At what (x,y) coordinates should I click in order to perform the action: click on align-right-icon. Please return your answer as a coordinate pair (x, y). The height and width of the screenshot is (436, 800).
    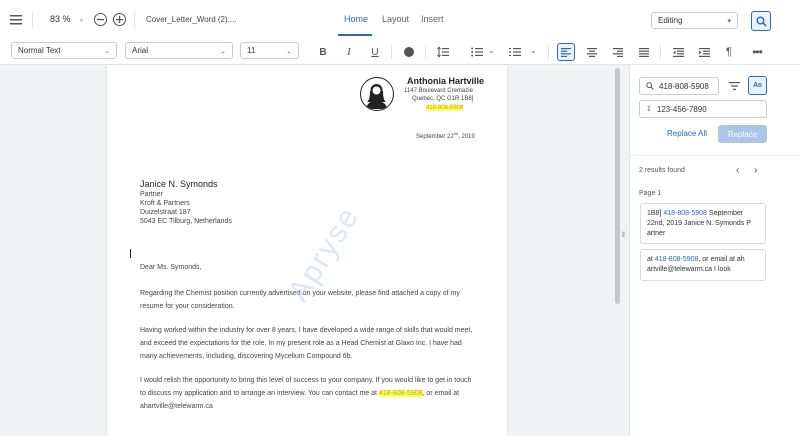
    Looking at the image, I should click on (618, 52).